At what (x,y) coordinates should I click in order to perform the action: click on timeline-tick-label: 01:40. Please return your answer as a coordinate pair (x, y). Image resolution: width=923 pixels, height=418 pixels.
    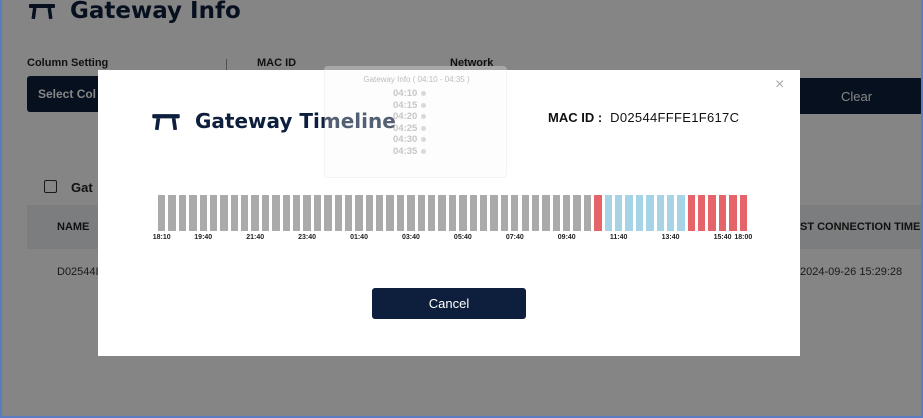
    Looking at the image, I should click on (359, 237).